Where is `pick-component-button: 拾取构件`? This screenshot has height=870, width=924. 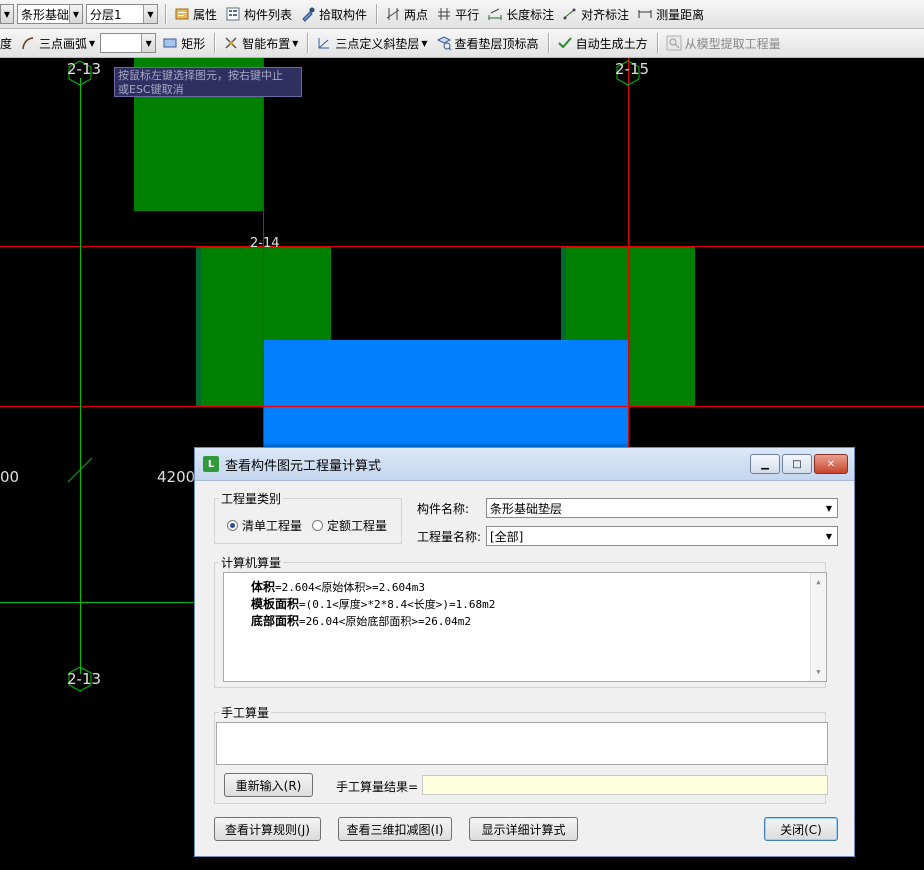
pick-component-button: 拾取构件 is located at coordinates (333, 14).